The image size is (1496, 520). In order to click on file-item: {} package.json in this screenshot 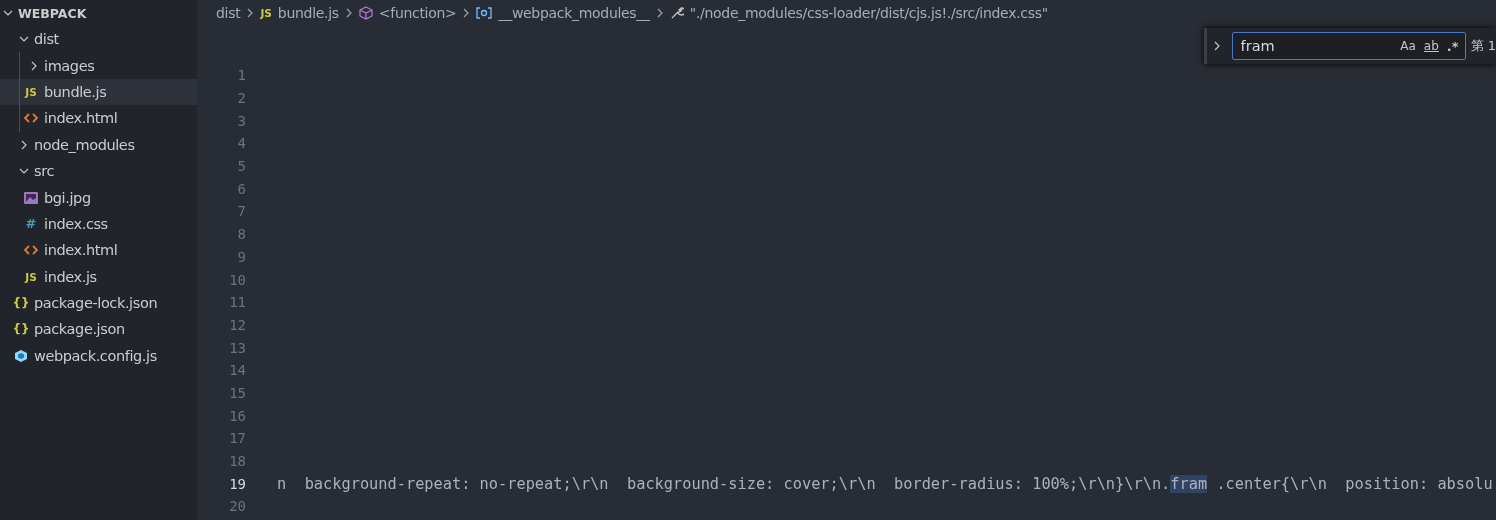, I will do `click(98, 329)`.